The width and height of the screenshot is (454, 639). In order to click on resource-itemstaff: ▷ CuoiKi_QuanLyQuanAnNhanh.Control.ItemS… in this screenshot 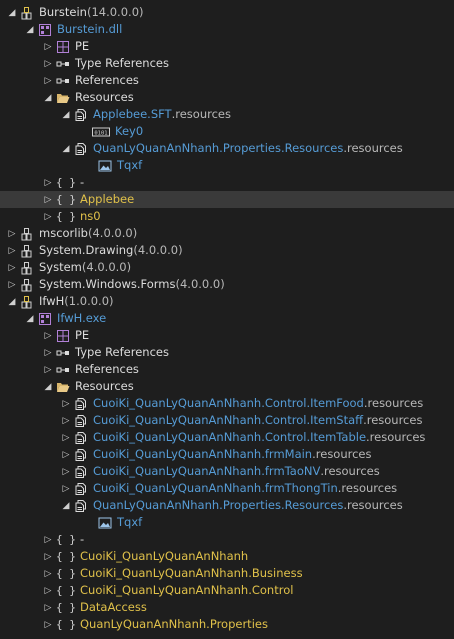, I will do `click(227, 420)`.